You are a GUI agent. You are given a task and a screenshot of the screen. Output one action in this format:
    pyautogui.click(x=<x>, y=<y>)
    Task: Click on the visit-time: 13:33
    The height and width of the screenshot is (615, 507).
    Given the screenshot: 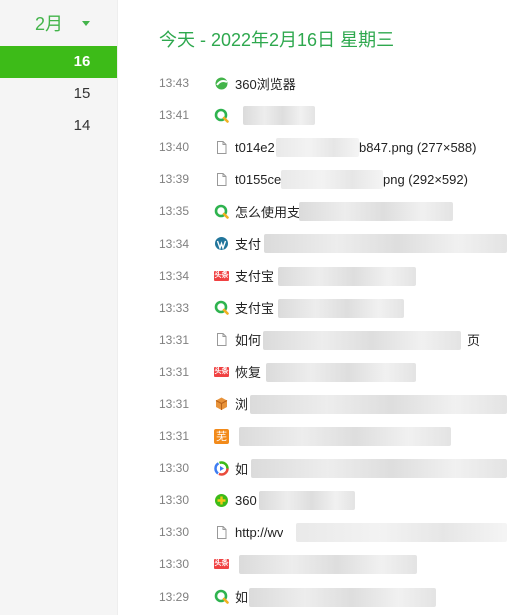 What is the action you would take?
    pyautogui.click(x=174, y=307)
    